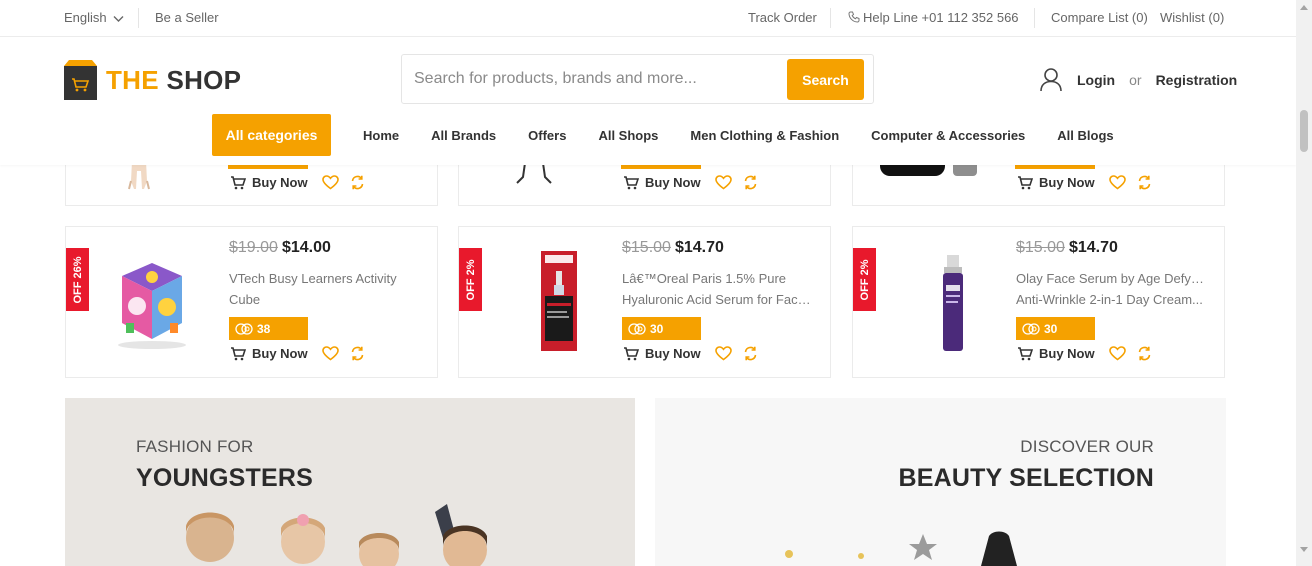  Describe the element at coordinates (195, 446) in the screenshot. I see `banner-subtitle: FASHION FOR` at that location.